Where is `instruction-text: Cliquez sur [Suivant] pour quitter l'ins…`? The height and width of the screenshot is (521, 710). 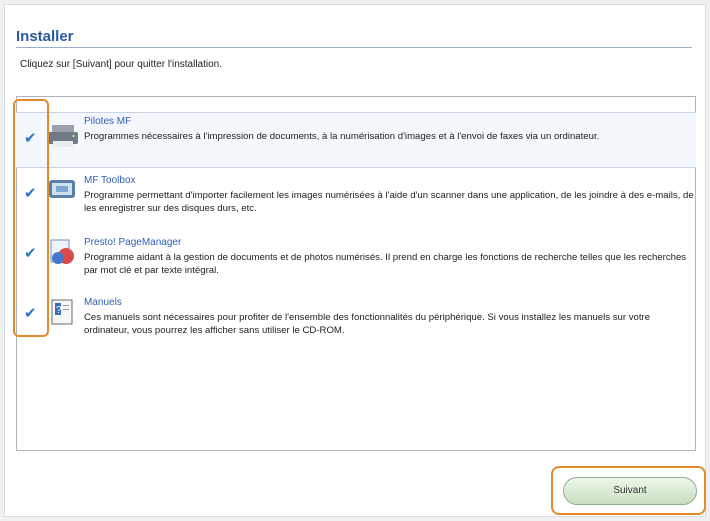
instruction-text: Cliquez sur [Suivant] pour quitter l'ins… is located at coordinates (121, 64).